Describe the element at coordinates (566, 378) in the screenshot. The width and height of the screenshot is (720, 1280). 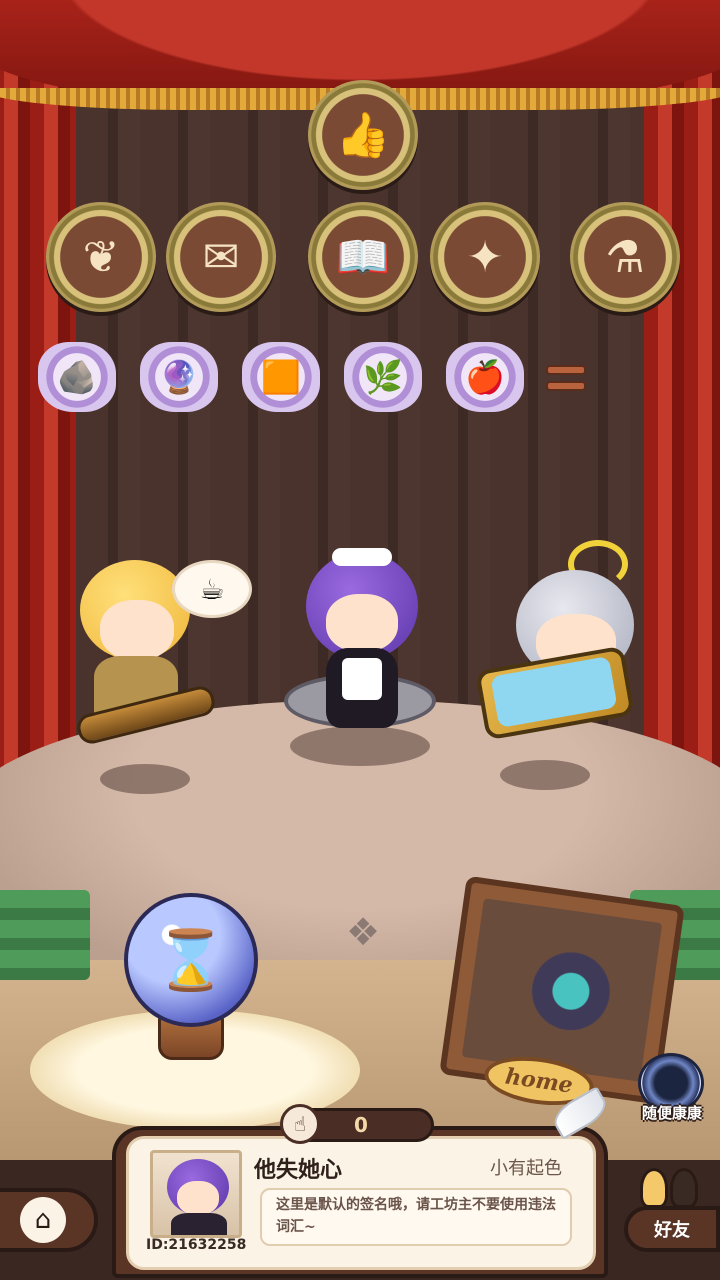
I see `menu-icon` at that location.